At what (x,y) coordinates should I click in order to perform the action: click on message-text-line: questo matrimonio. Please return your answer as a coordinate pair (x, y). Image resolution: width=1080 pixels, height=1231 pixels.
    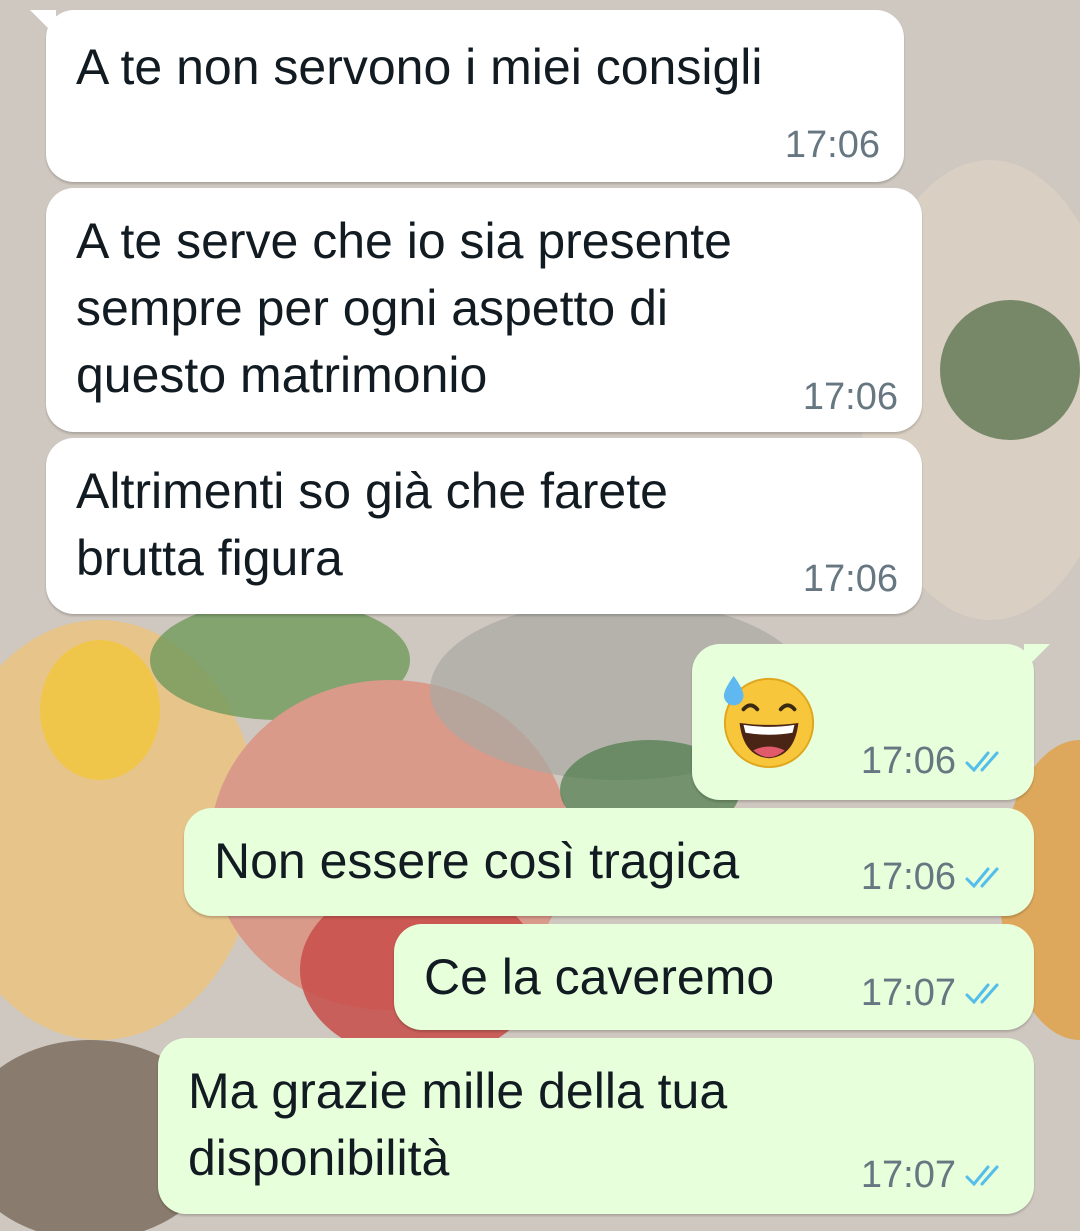
    Looking at the image, I should click on (282, 375).